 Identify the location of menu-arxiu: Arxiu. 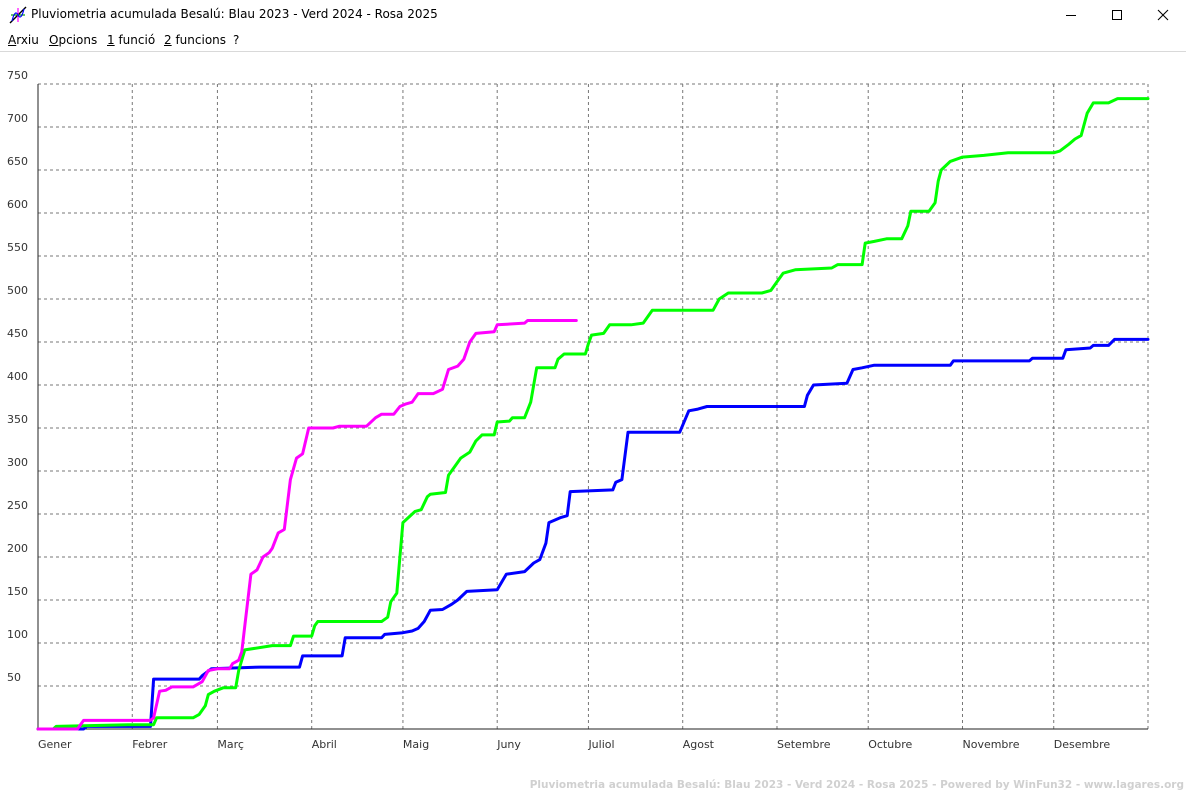
(23, 40).